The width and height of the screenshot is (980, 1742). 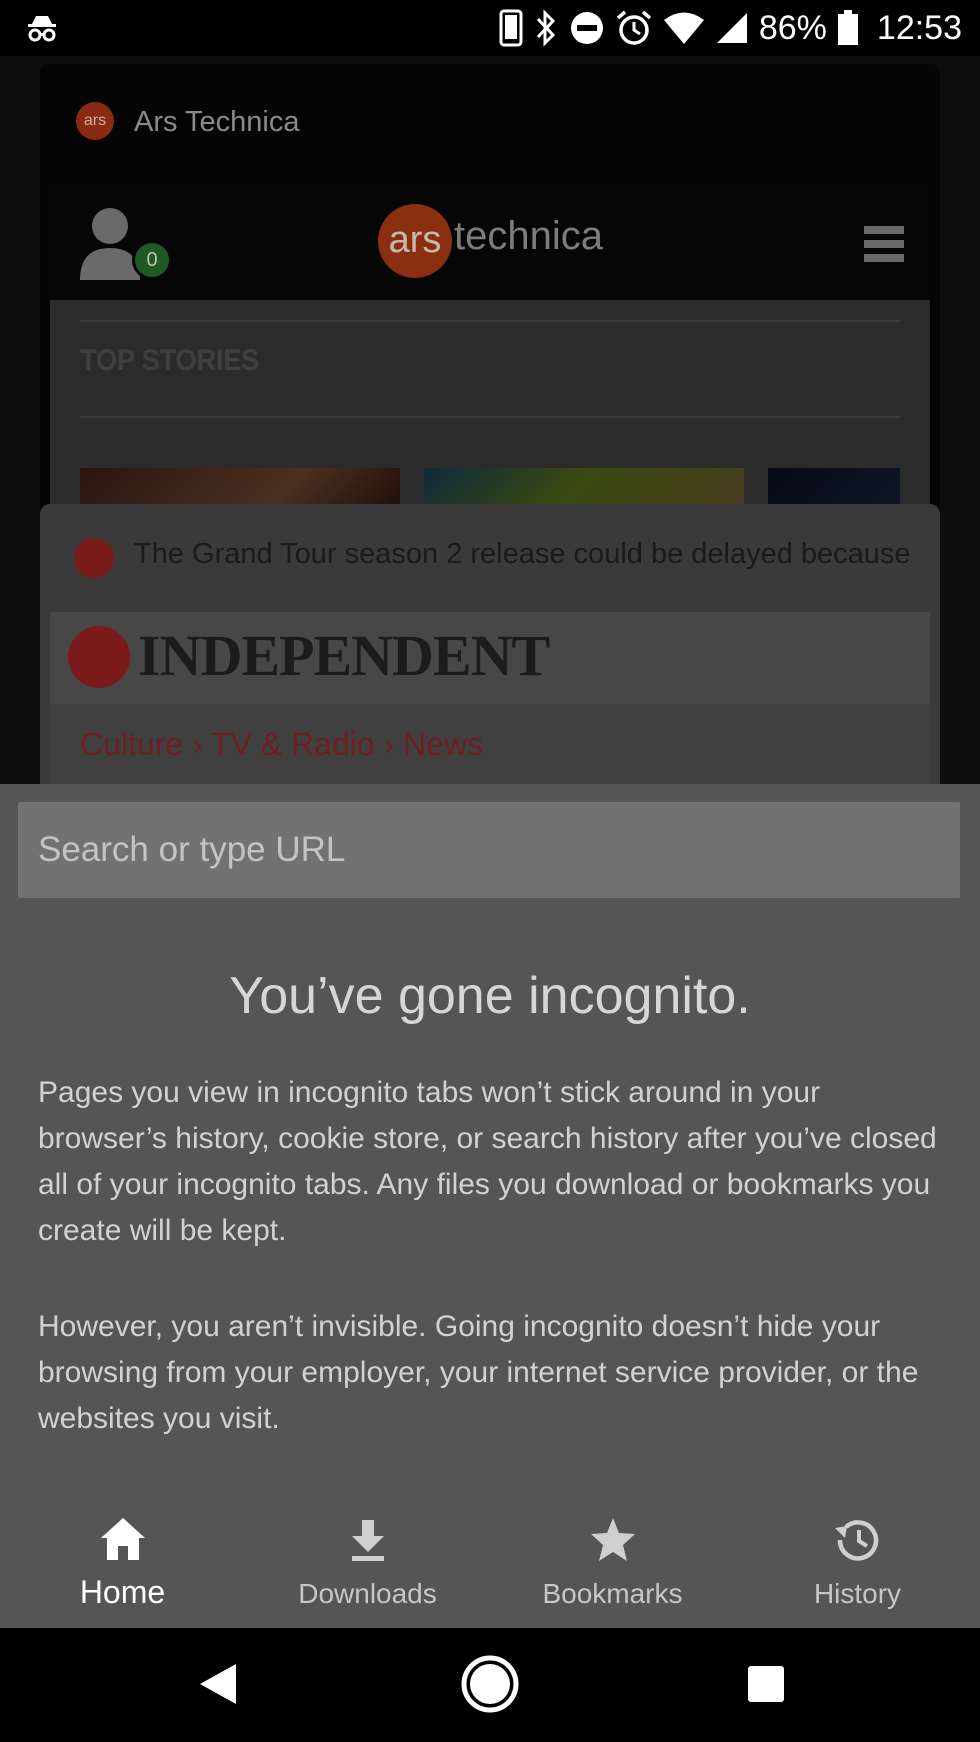 I want to click on home-button, so click(x=490, y=1684).